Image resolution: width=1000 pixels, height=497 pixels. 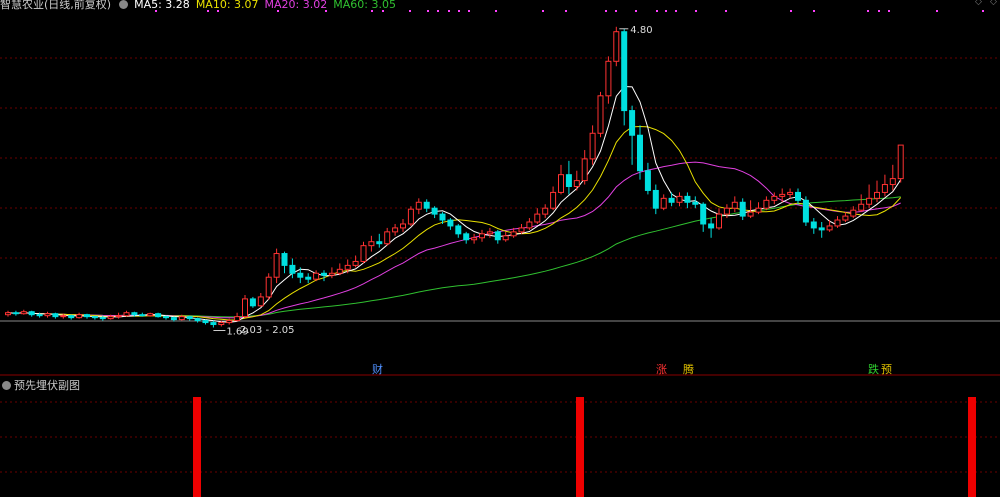 What do you see at coordinates (124, 4) in the screenshot?
I see `settings-icon` at bounding box center [124, 4].